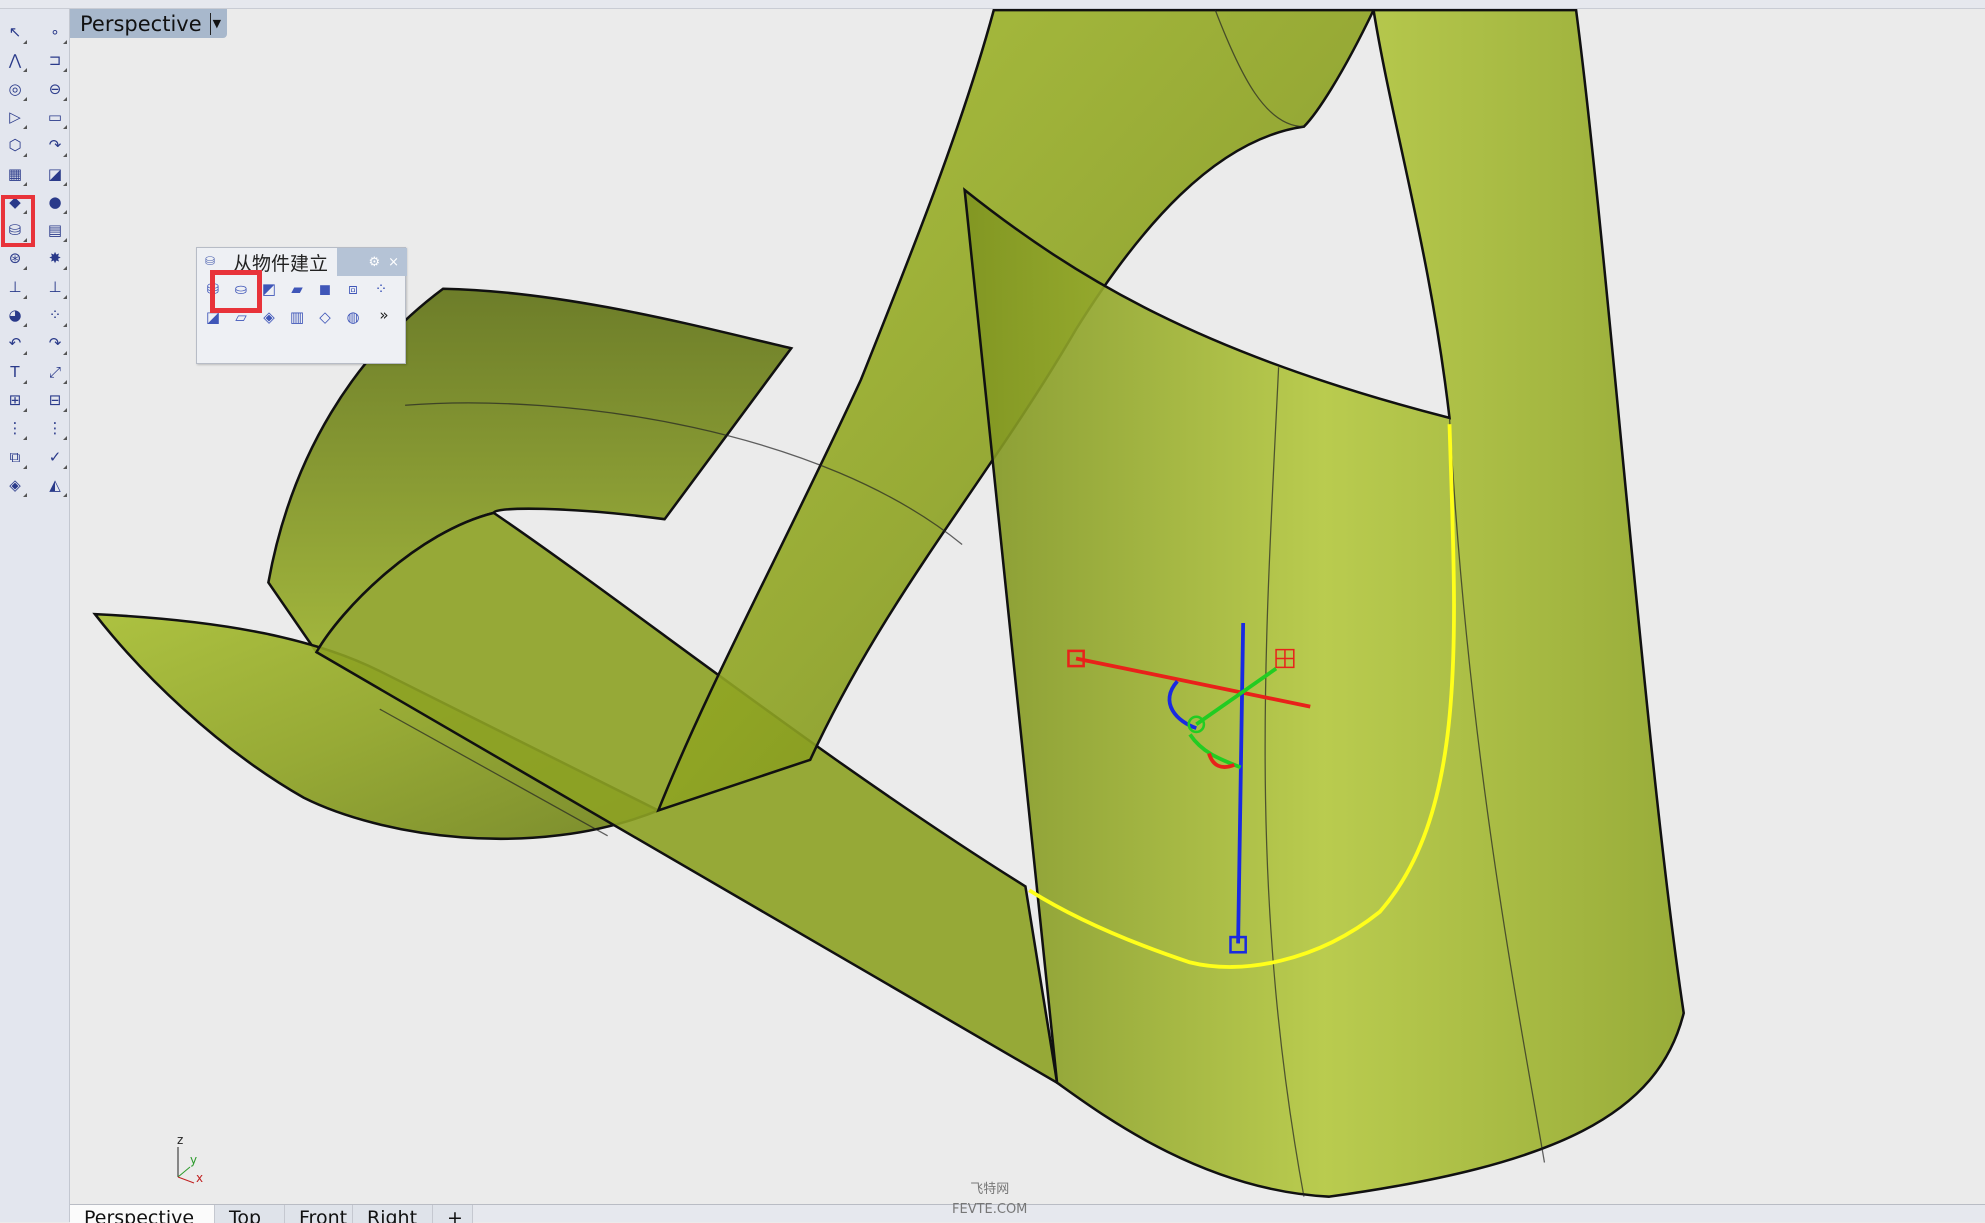 The width and height of the screenshot is (1985, 1223). Describe the element at coordinates (15, 258) in the screenshot. I see `boolean-icon: ⊛` at that location.